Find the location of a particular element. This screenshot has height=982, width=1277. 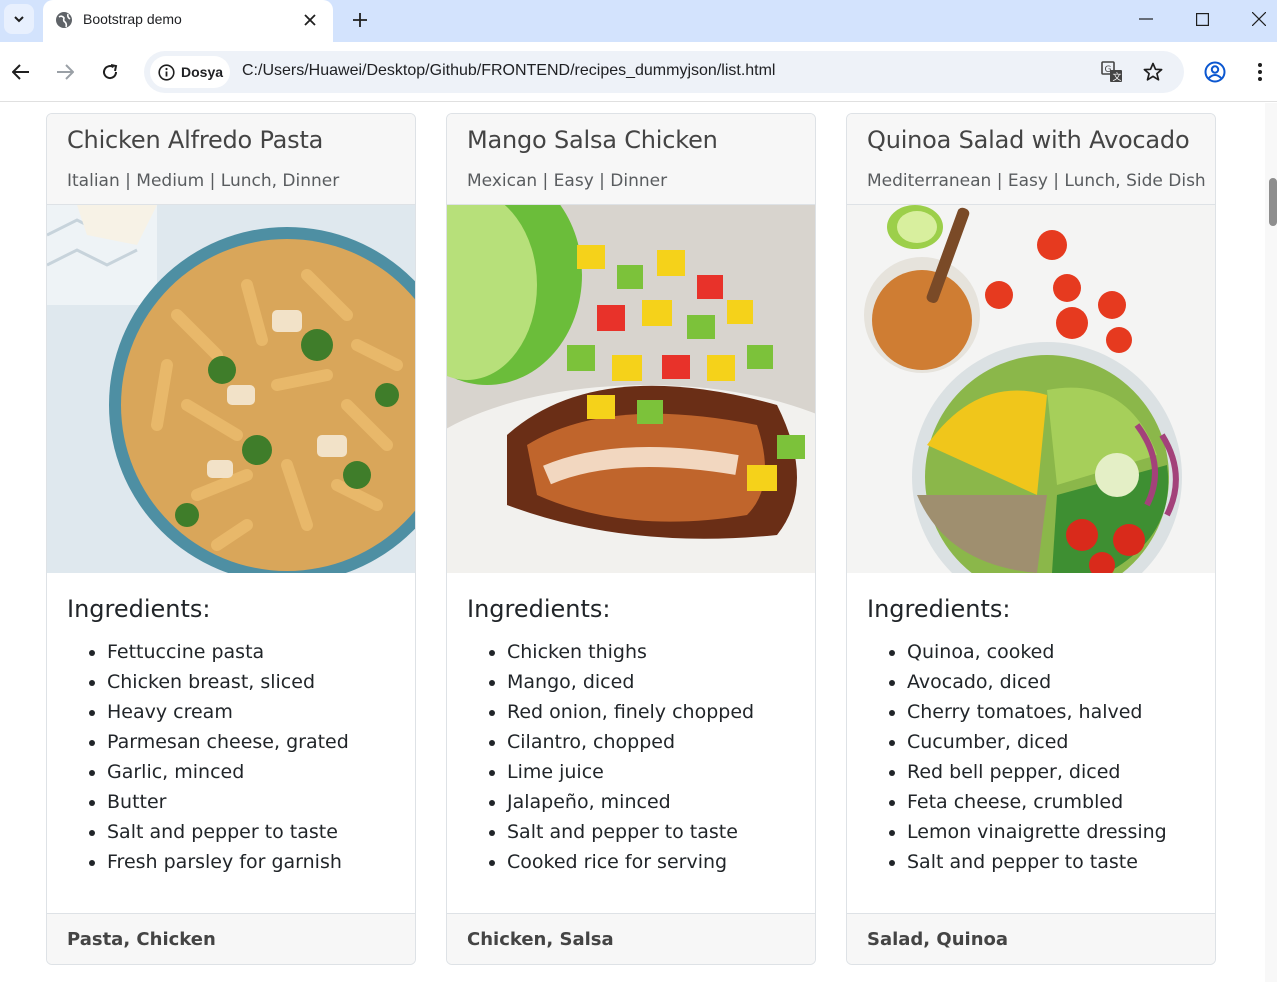

window-close-button is located at coordinates (1257, 19).